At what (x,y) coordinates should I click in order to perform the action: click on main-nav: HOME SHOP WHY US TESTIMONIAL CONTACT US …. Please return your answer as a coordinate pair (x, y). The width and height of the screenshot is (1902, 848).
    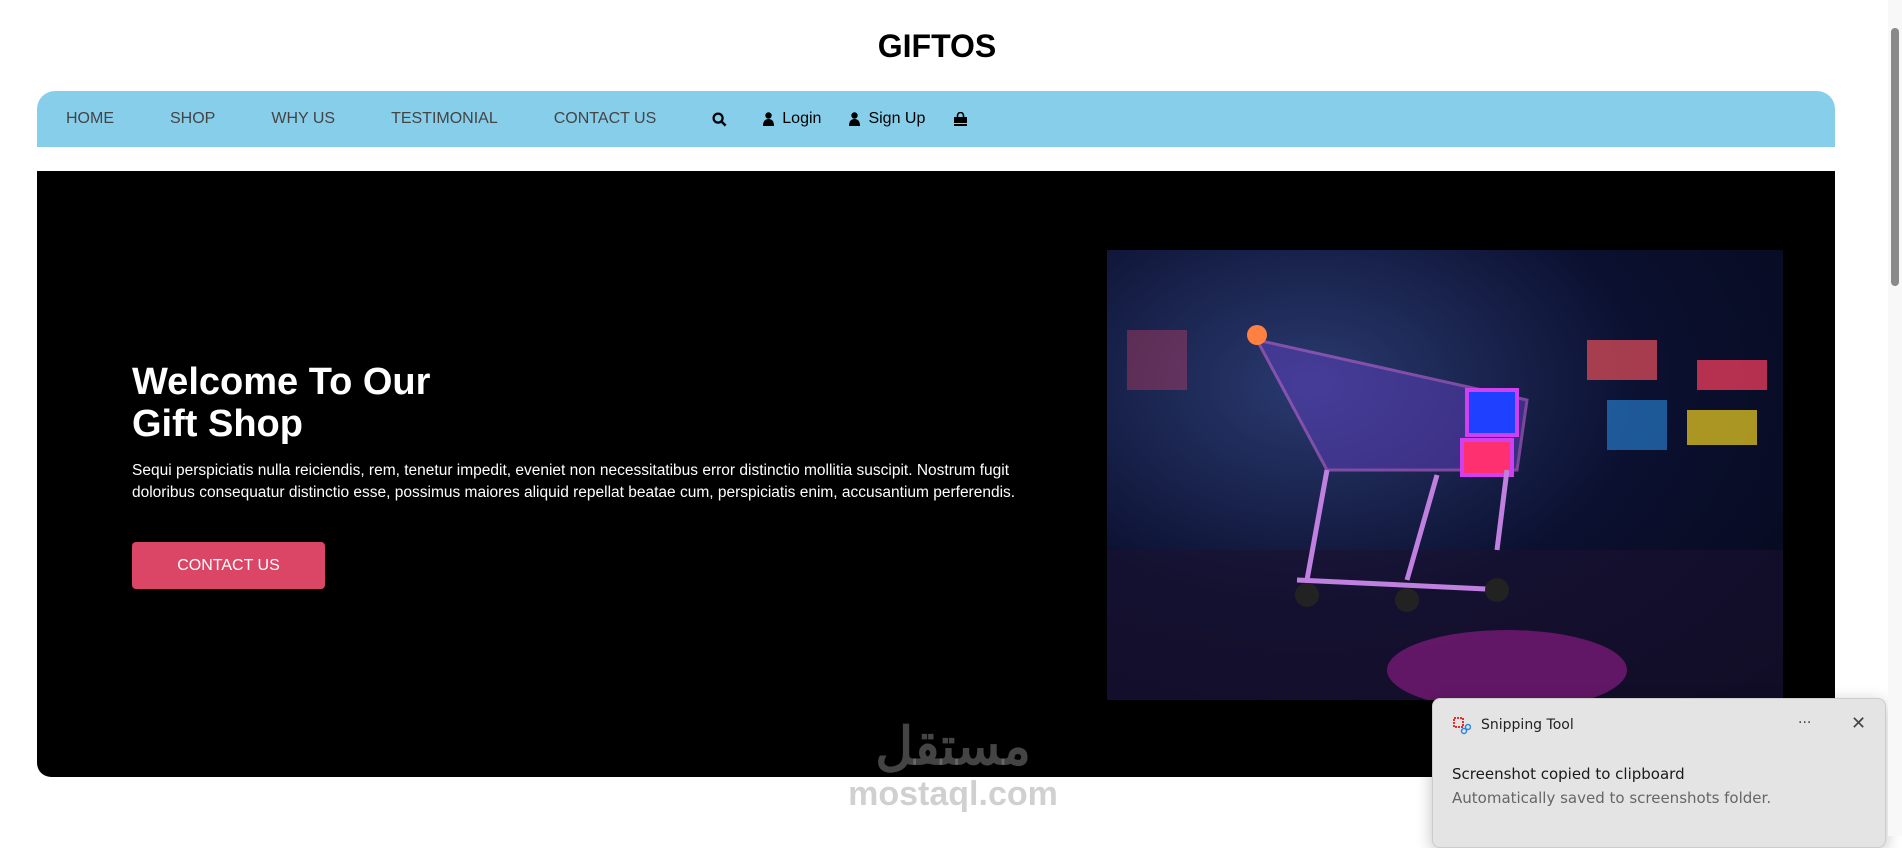
    Looking at the image, I should click on (936, 119).